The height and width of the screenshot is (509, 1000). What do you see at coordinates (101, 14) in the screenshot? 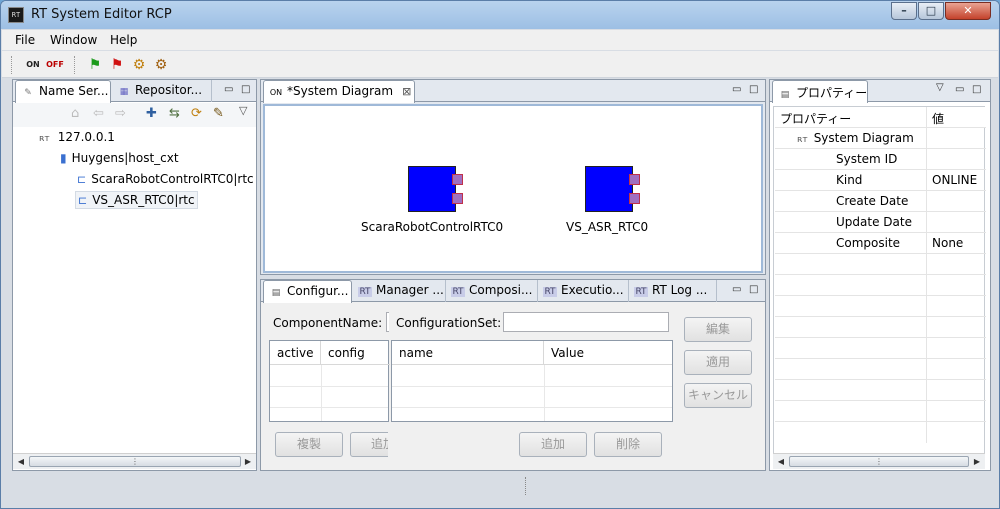
I see `window-title: RT System Editor RCP` at bounding box center [101, 14].